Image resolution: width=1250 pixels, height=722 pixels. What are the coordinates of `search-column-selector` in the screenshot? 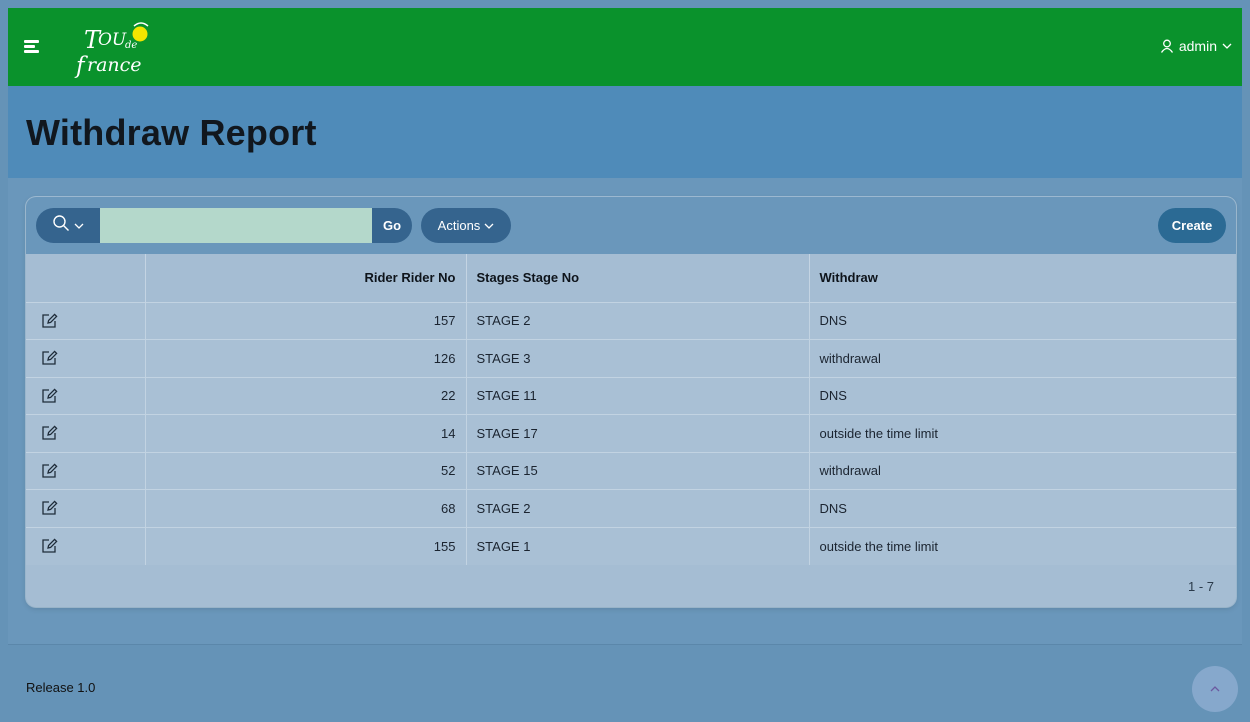 It's located at (68, 225).